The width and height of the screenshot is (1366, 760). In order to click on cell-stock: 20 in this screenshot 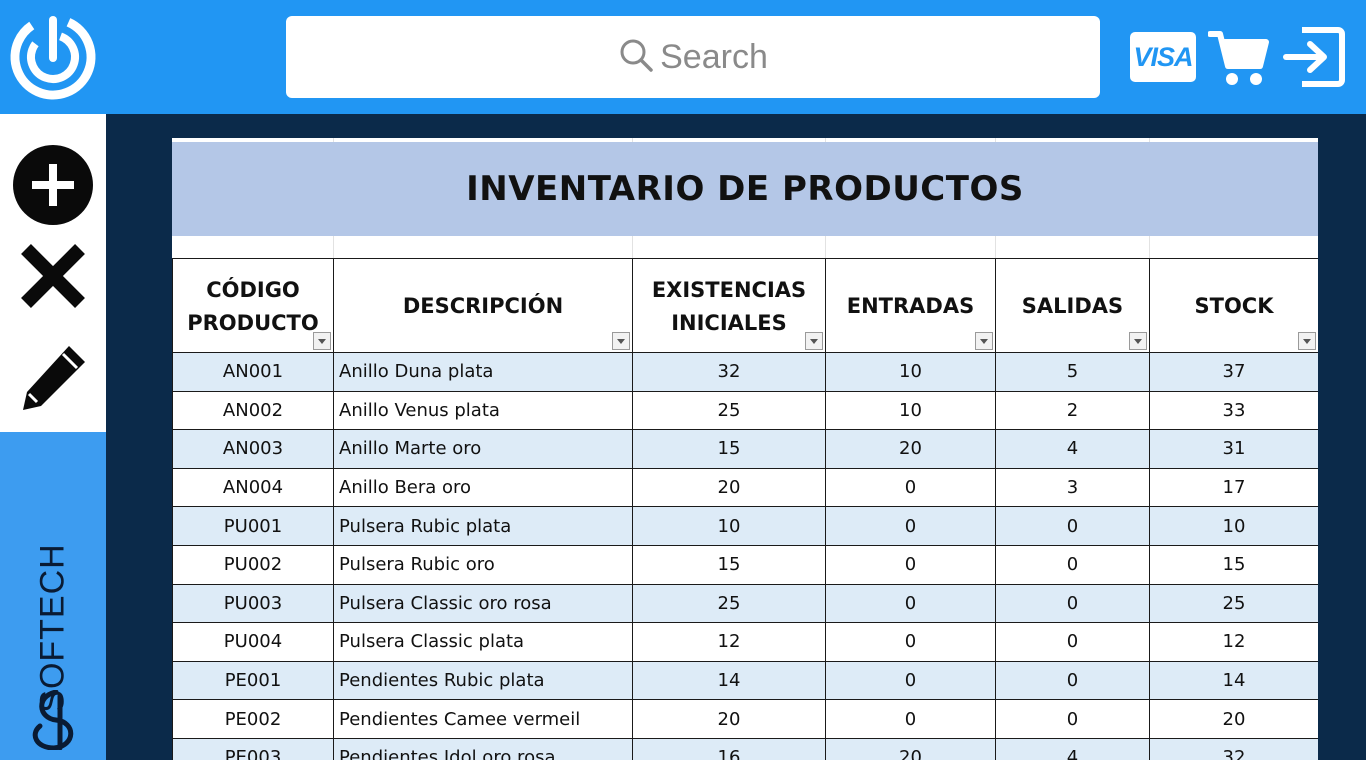, I will do `click(1233, 719)`.